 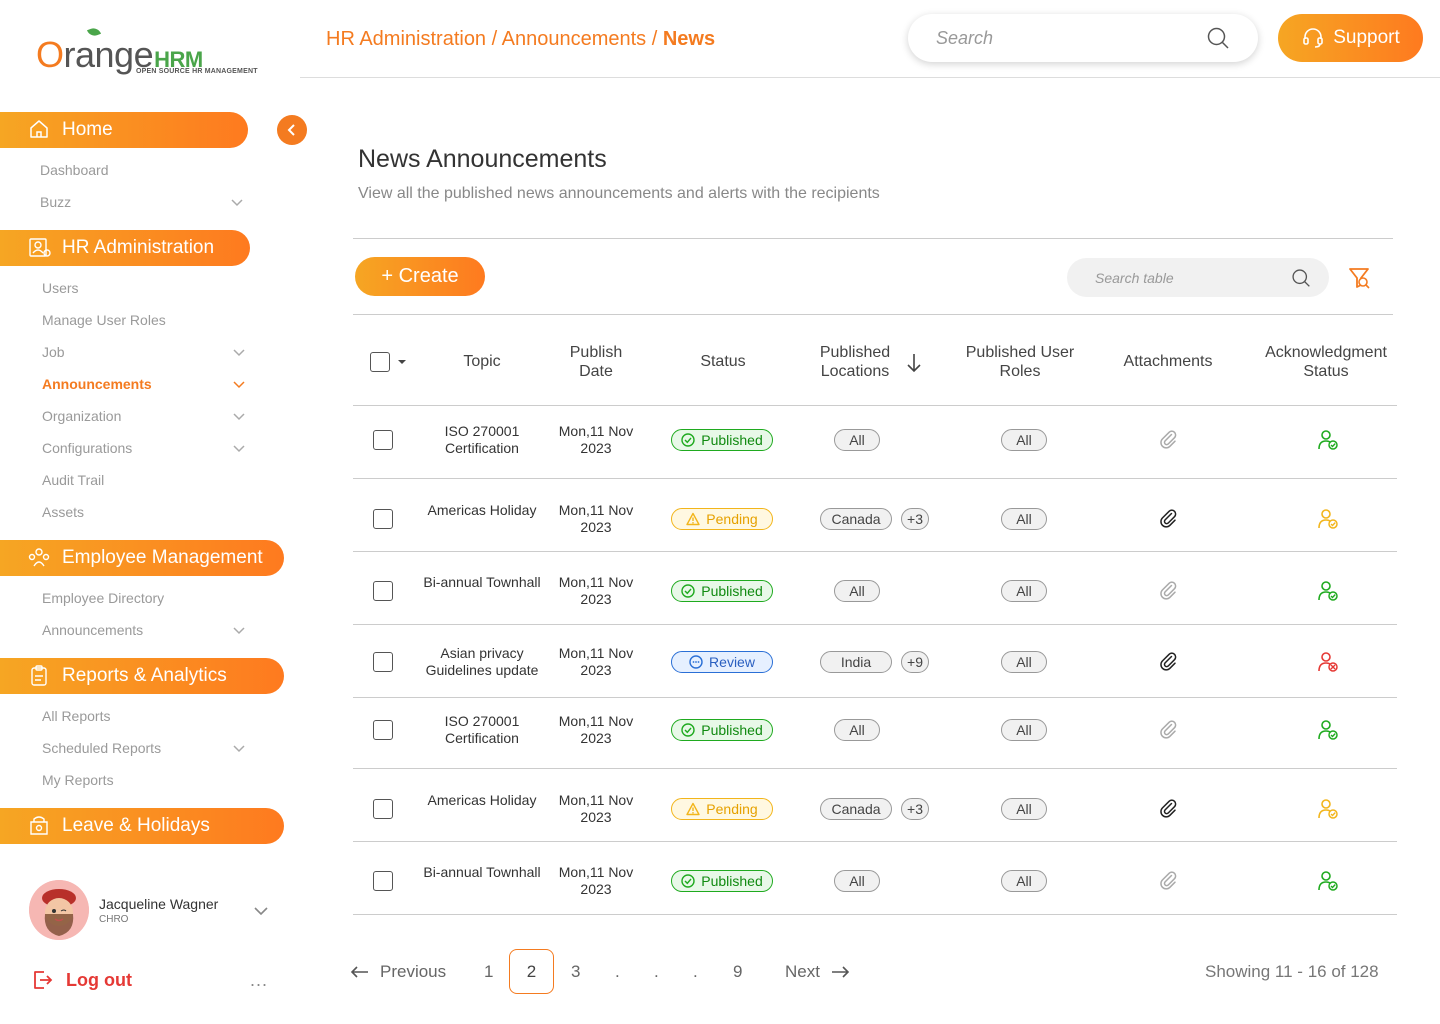 I want to click on next-page-button: Next, so click(x=817, y=972).